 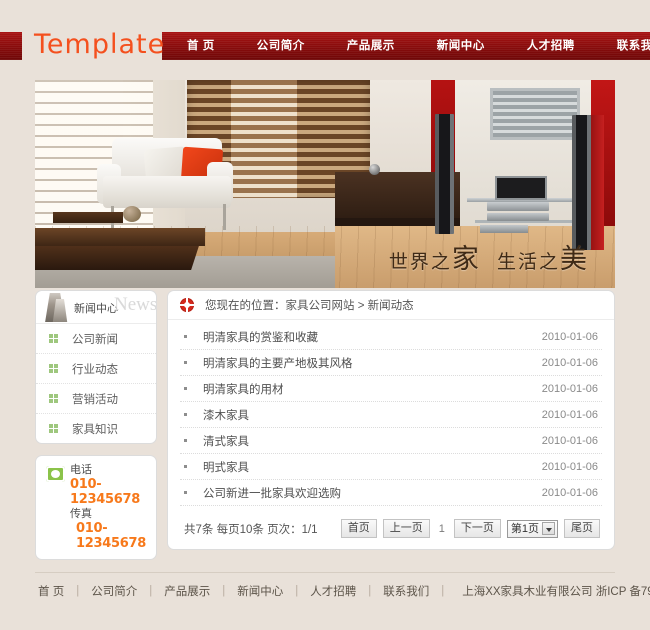 I want to click on news-title: 明清家具的主要产地极其风格, so click(x=372, y=363).